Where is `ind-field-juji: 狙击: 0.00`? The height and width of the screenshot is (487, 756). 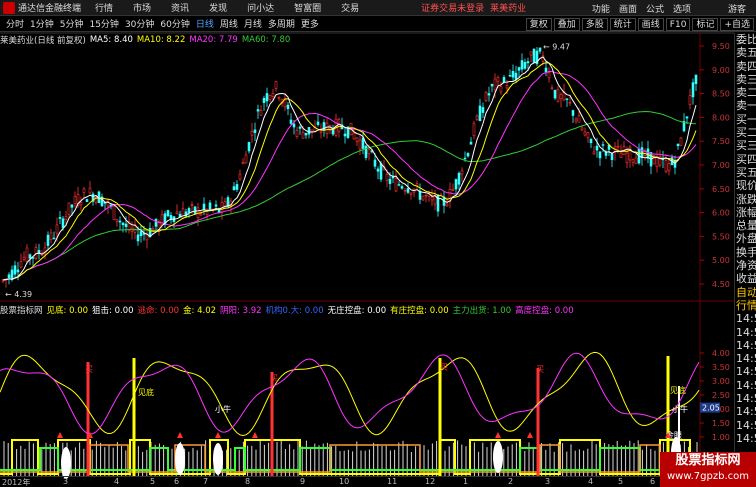 ind-field-juji: 狙击: 0.00 is located at coordinates (113, 311).